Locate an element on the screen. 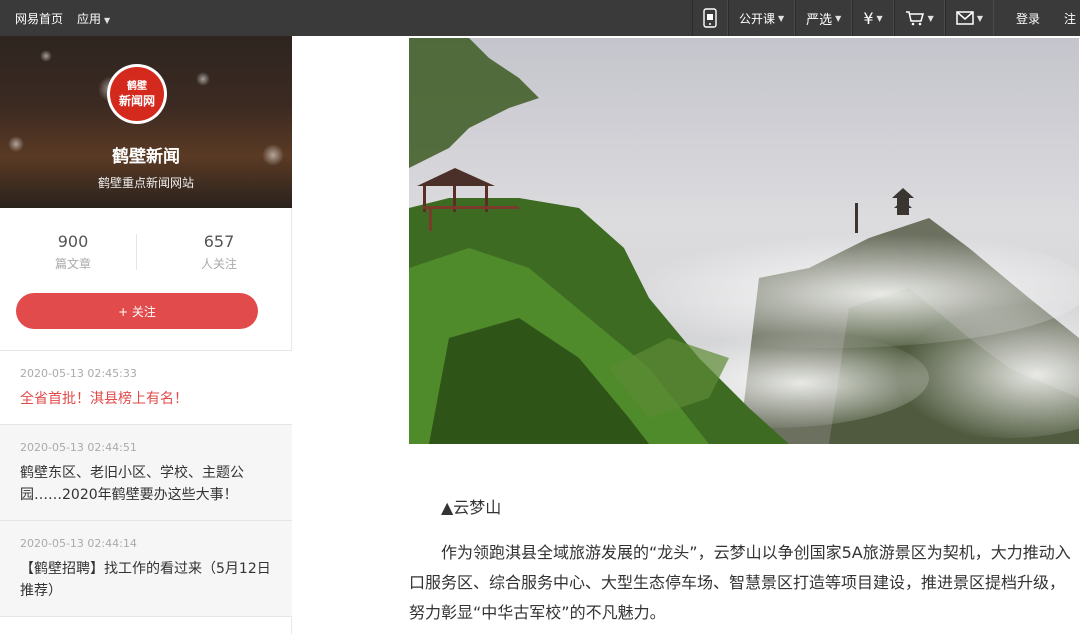 The image size is (1080, 634). publisher-description: 鹤壁重点新闻网站 is located at coordinates (145, 183).